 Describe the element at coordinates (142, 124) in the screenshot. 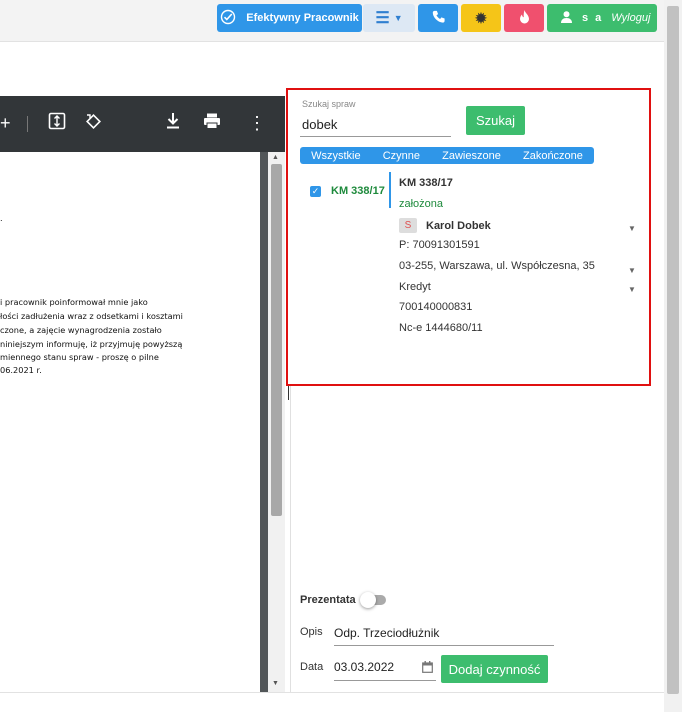

I see `pdf-toolbar: + ⋮` at that location.